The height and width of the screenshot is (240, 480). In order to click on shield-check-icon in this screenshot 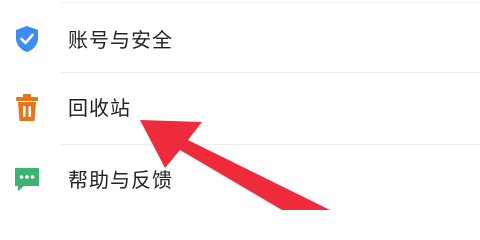, I will do `click(27, 39)`.